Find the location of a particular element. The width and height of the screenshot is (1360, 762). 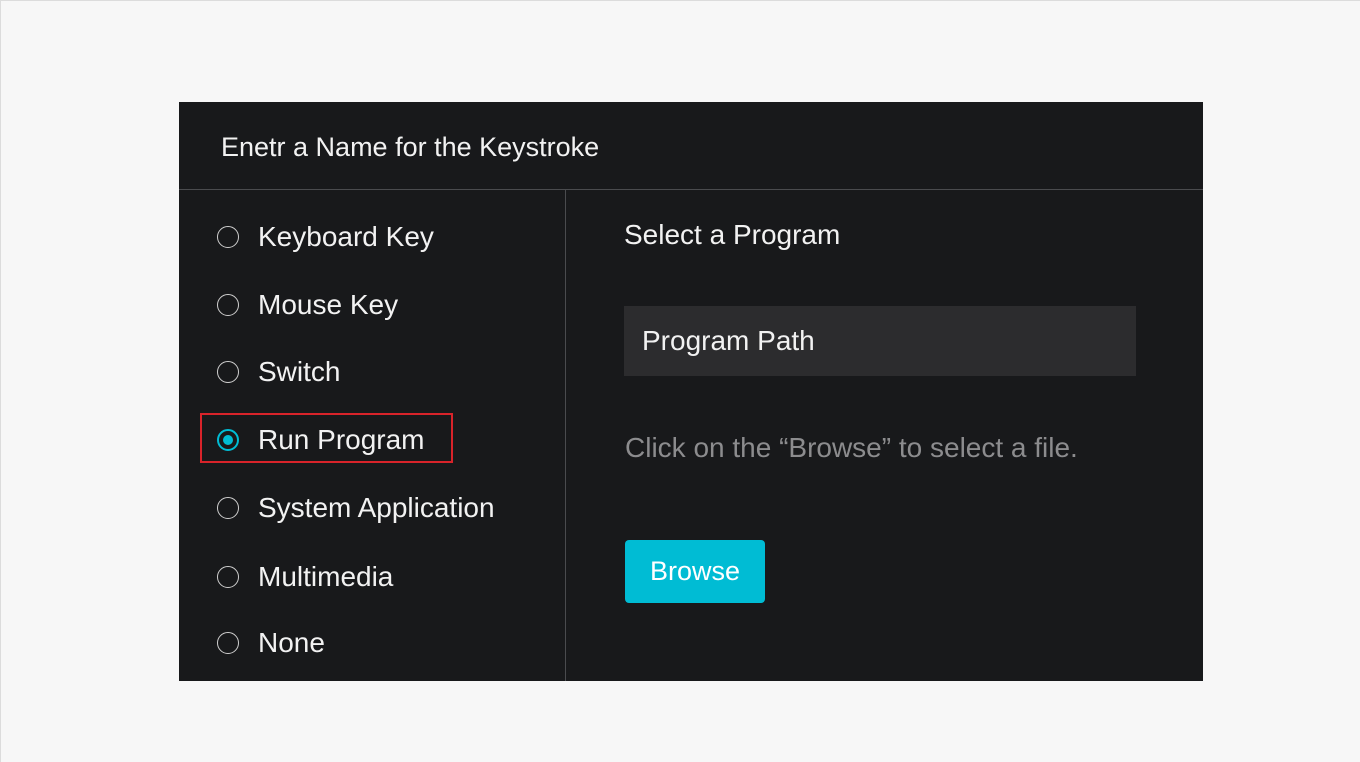

option-label: Mouse Key is located at coordinates (328, 304).